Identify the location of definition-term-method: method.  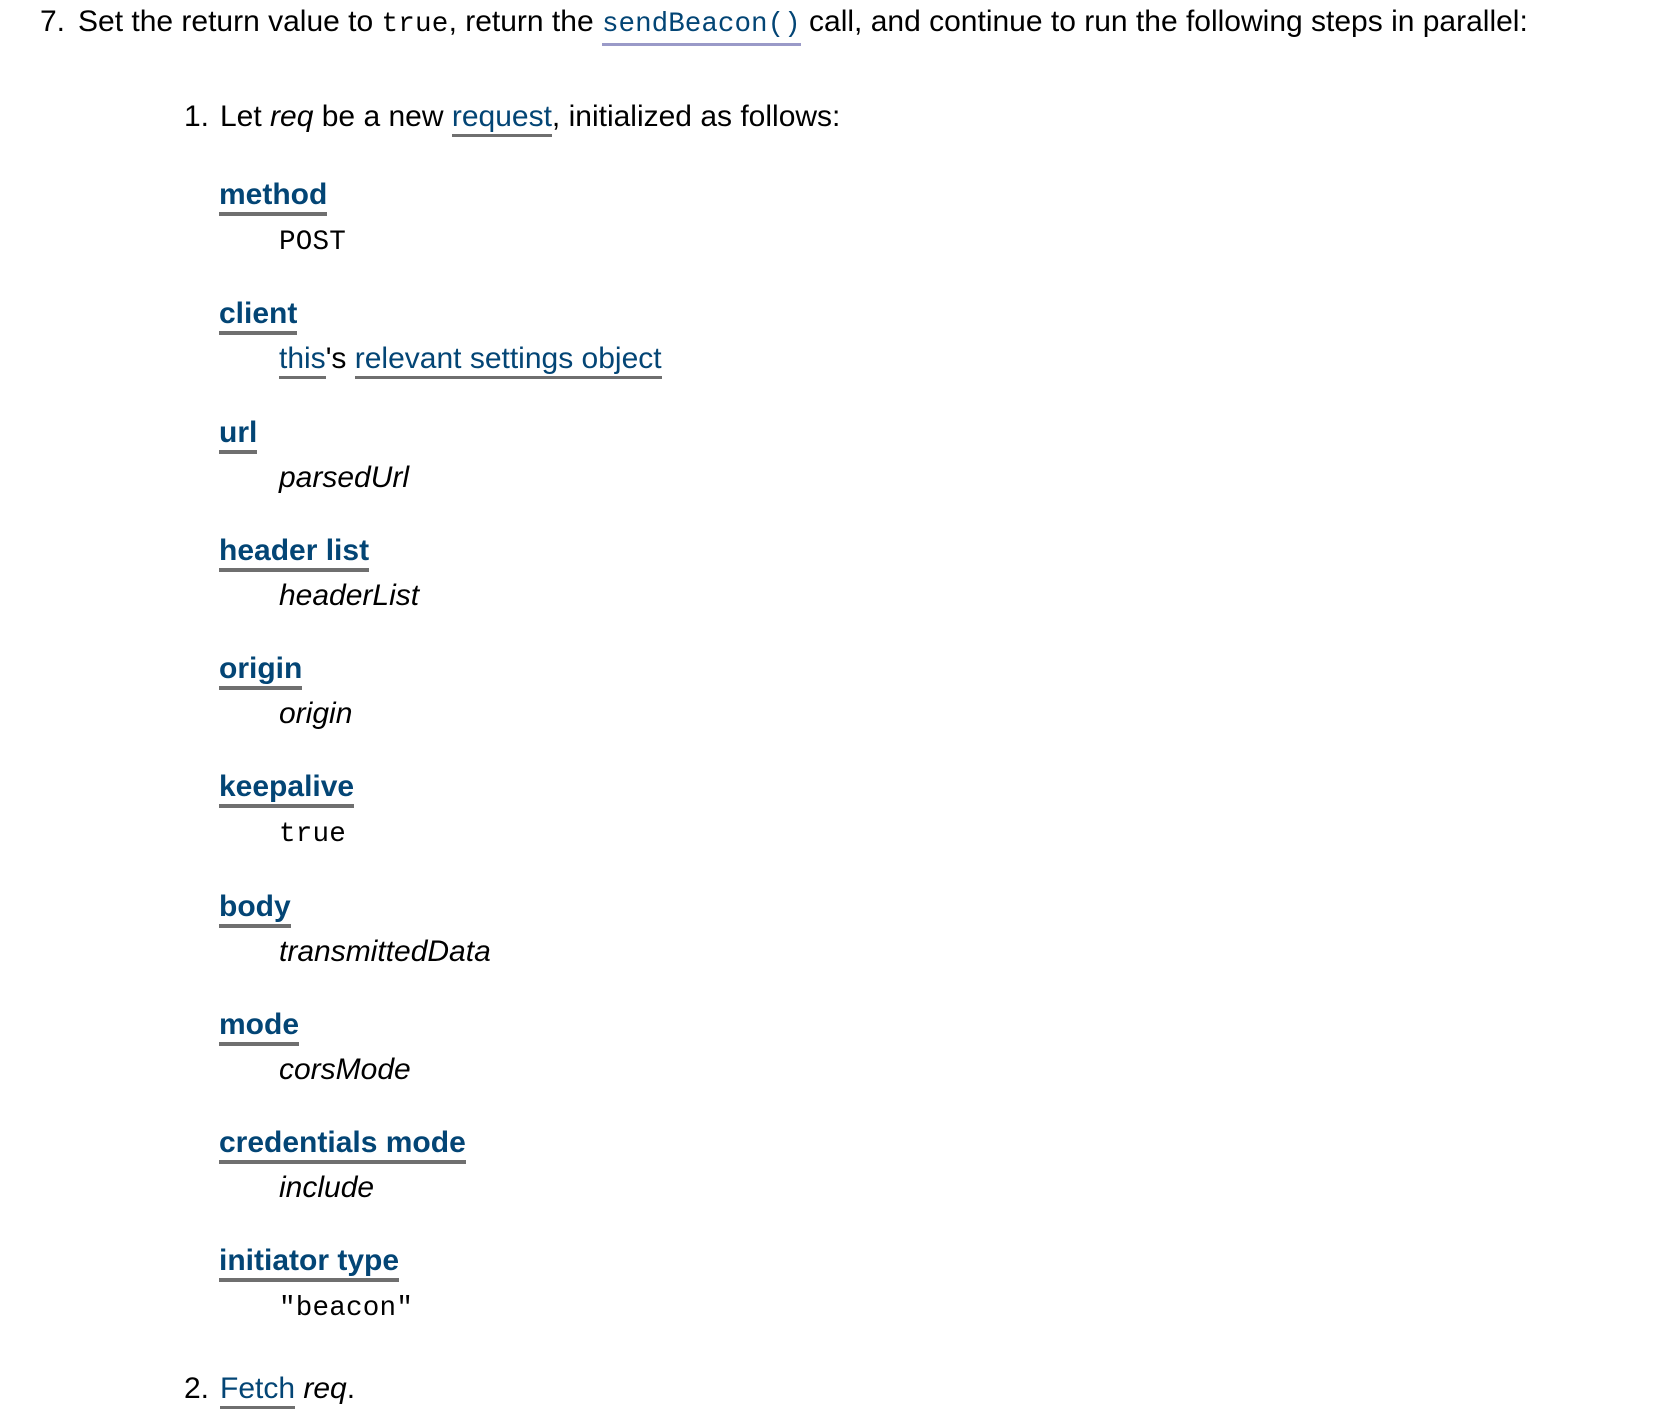
(878, 195).